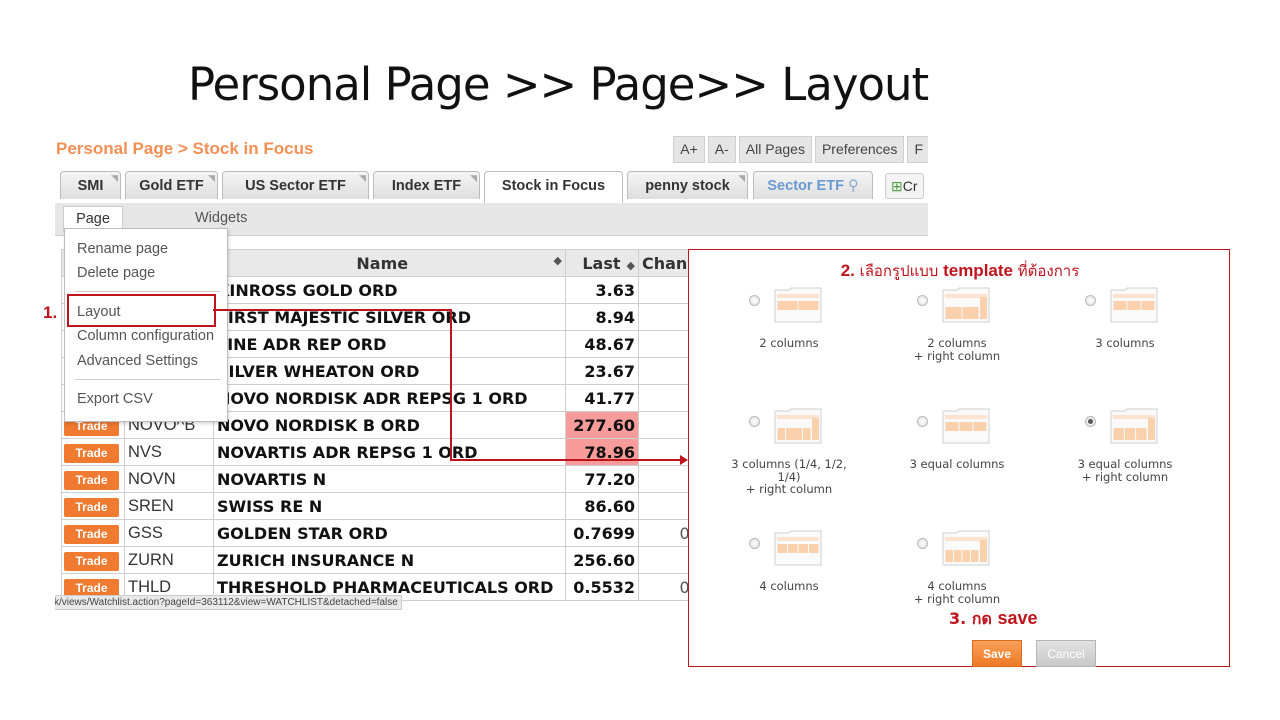  Describe the element at coordinates (850, 270) in the screenshot. I see `step2-number: 2.` at that location.